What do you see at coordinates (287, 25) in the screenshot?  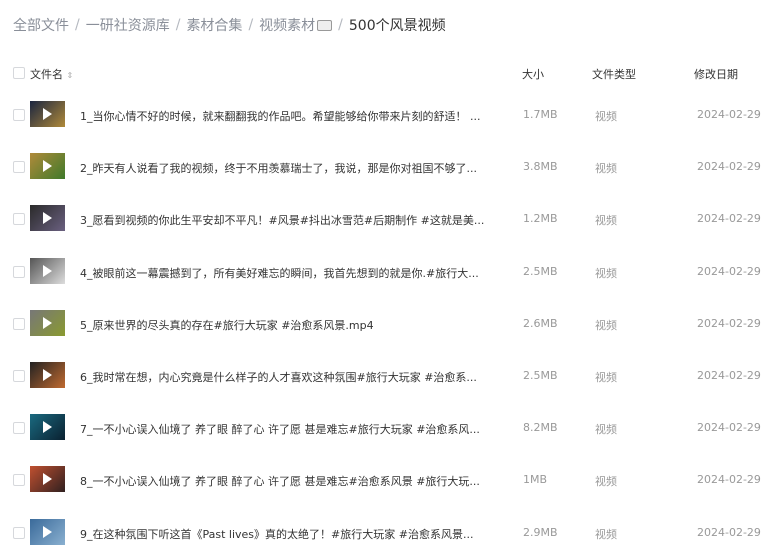 I see `breadcrumb-video-material: 视频素材` at bounding box center [287, 25].